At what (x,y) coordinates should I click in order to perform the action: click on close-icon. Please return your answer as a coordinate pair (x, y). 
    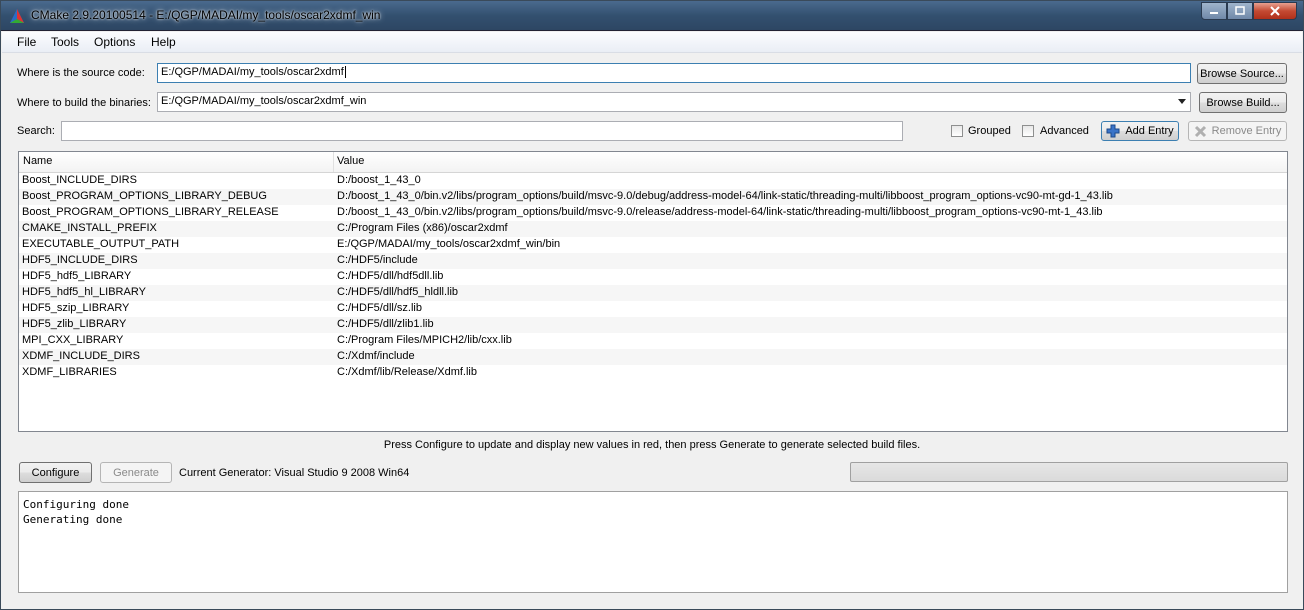
    Looking at the image, I should click on (1275, 11).